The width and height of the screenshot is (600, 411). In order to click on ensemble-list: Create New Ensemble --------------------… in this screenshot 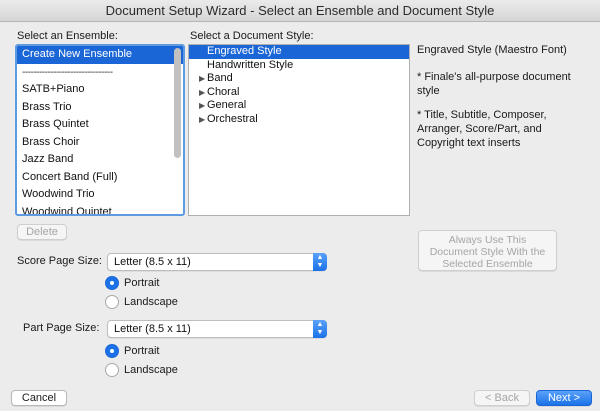, I will do `click(100, 130)`.